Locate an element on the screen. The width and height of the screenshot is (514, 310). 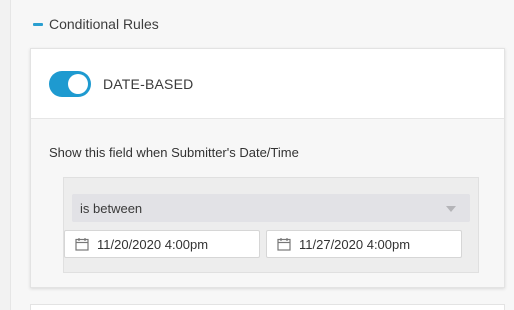
end-date-field: 11/27/2020 4:00pm is located at coordinates (364, 244).